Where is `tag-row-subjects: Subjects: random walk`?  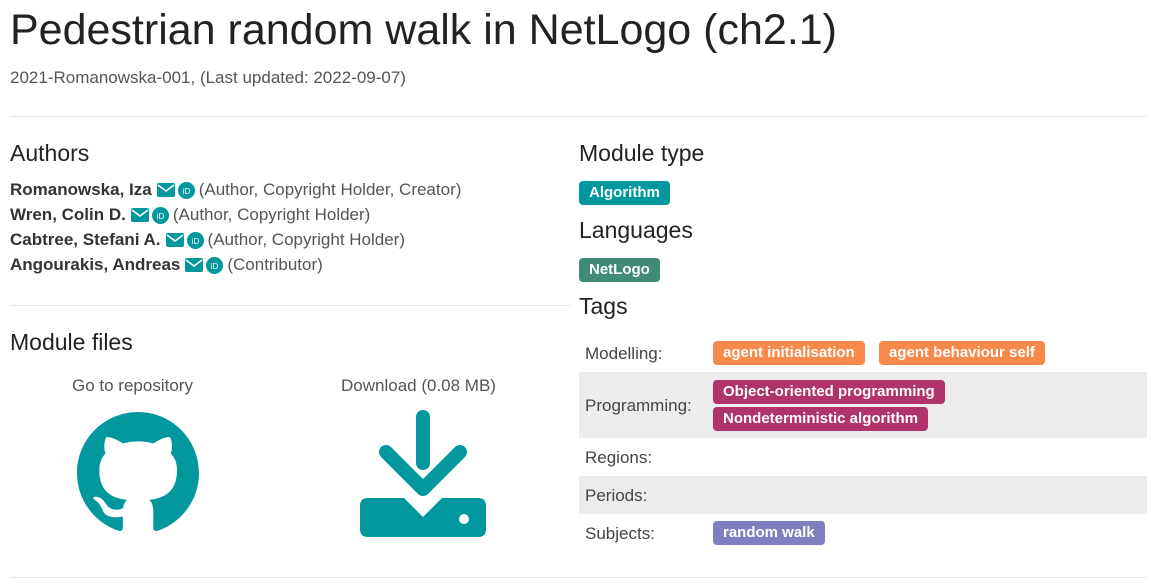
tag-row-subjects: Subjects: random walk is located at coordinates (863, 533).